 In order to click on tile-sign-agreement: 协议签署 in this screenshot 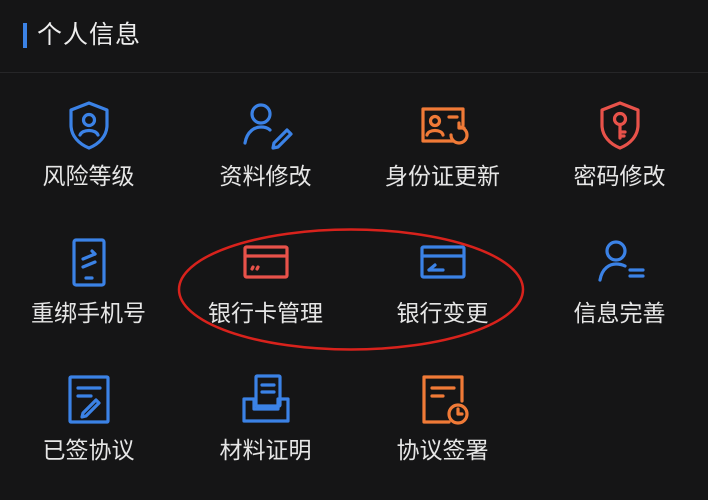, I will do `click(442, 415)`.